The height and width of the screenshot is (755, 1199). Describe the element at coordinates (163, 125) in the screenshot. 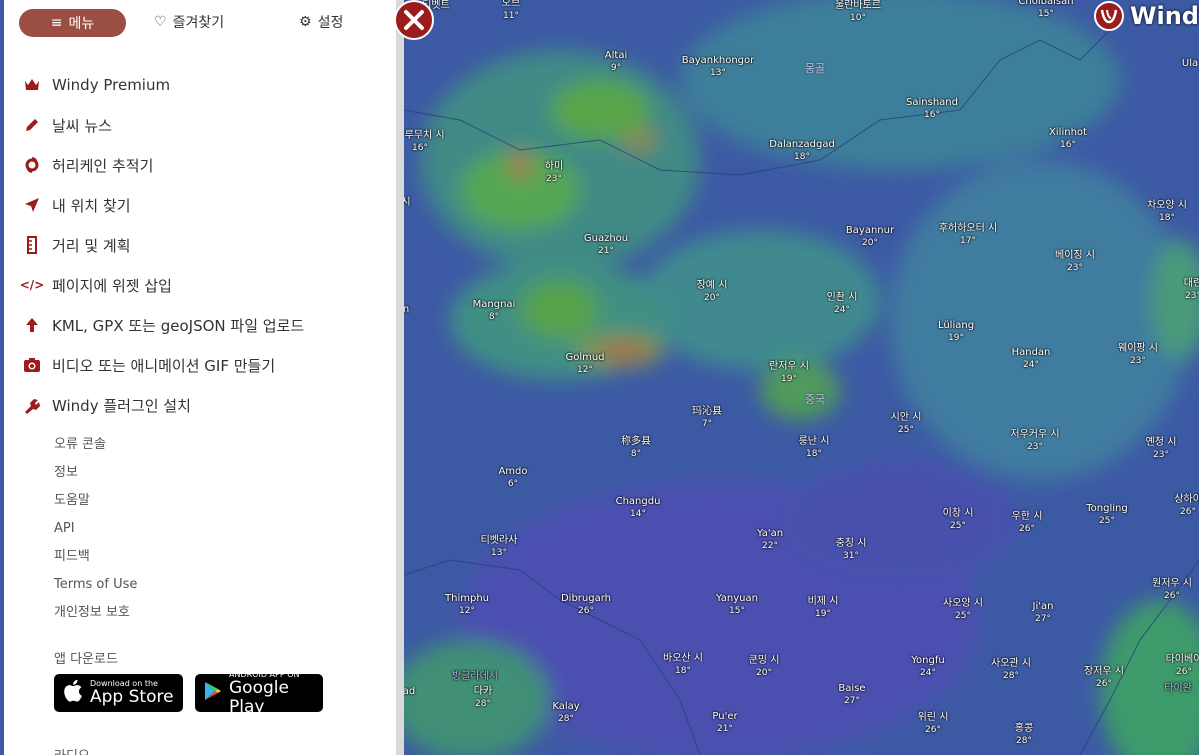

I see `menu-item-news: 날씨 뉴스` at that location.